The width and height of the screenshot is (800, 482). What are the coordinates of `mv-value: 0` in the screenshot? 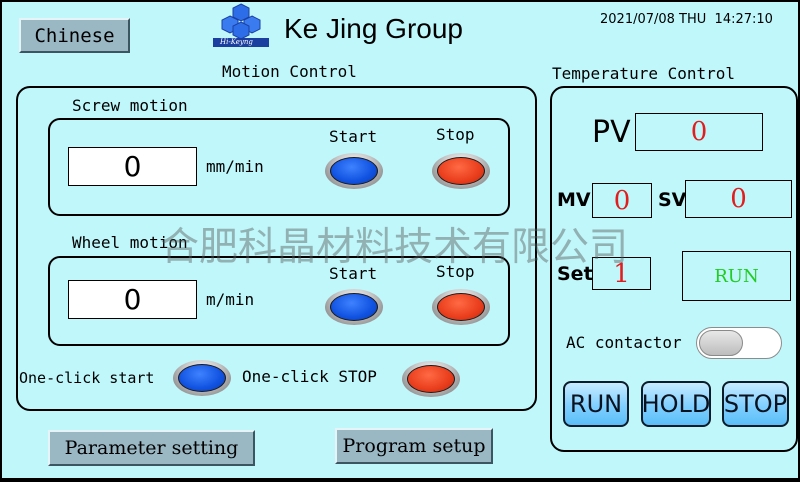 It's located at (622, 200).